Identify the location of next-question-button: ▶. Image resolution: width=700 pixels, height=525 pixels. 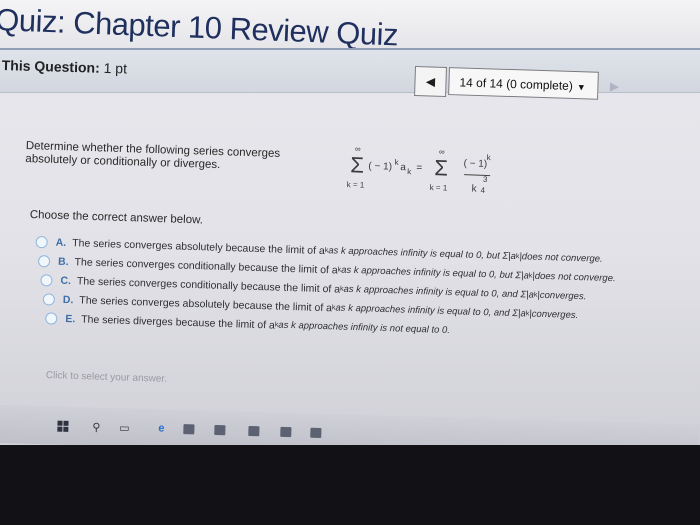
(614, 86).